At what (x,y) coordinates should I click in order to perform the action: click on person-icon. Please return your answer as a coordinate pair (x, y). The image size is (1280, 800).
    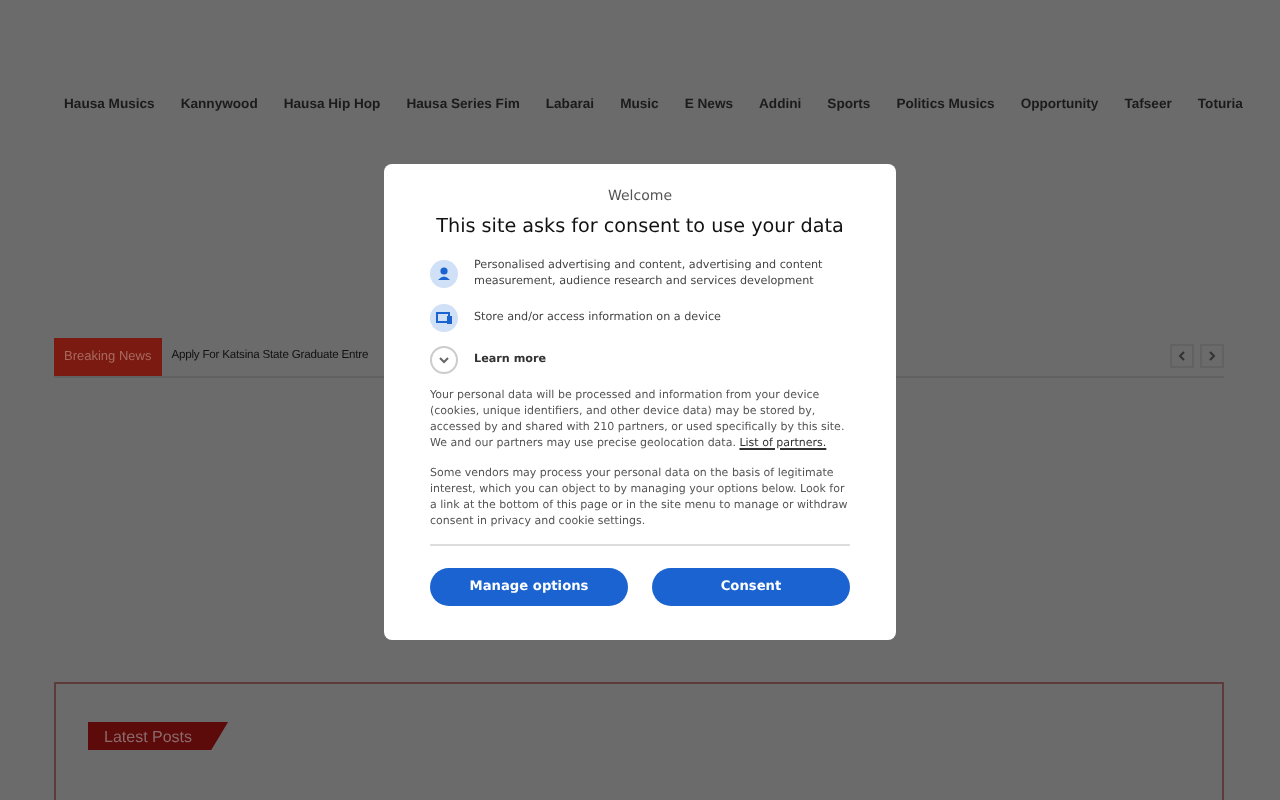
    Looking at the image, I should click on (444, 274).